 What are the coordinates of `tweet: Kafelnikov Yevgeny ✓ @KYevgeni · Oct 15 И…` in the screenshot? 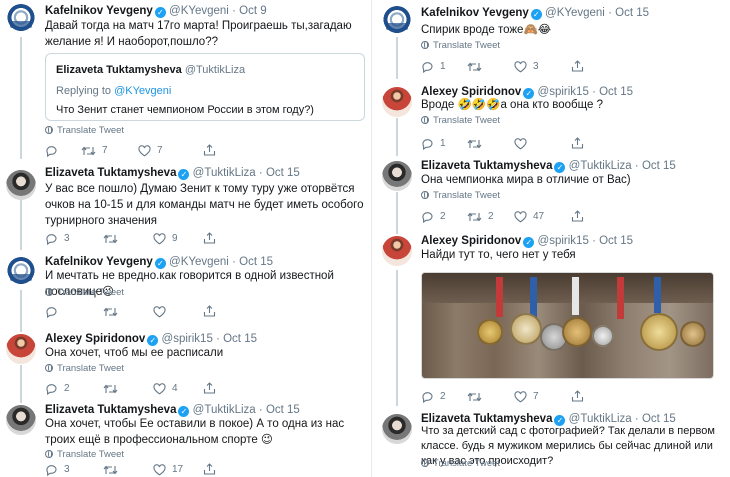 It's located at (185, 289).